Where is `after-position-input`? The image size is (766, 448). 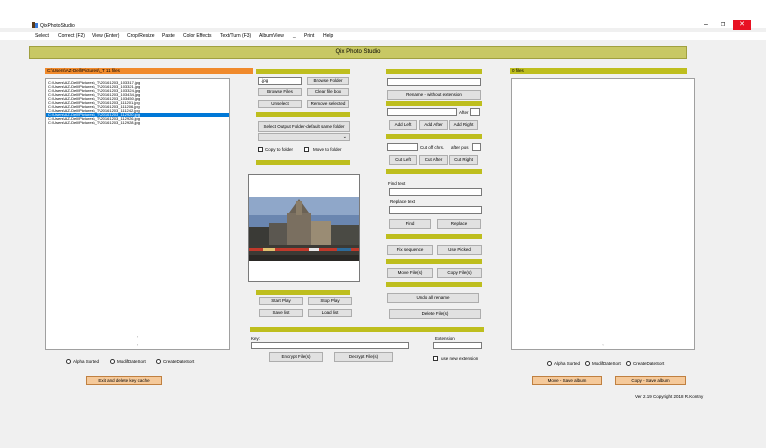 after-position-input is located at coordinates (475, 112).